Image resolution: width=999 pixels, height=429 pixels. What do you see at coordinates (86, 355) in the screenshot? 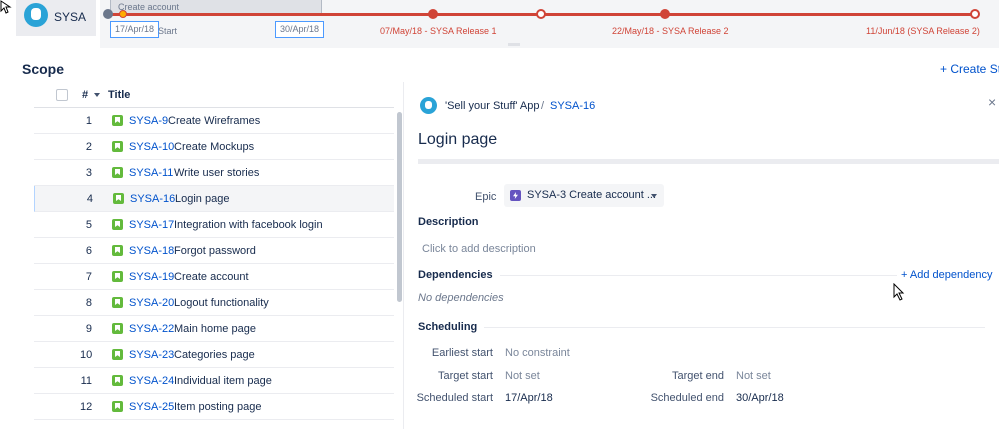
I see `row-number: 10` at bounding box center [86, 355].